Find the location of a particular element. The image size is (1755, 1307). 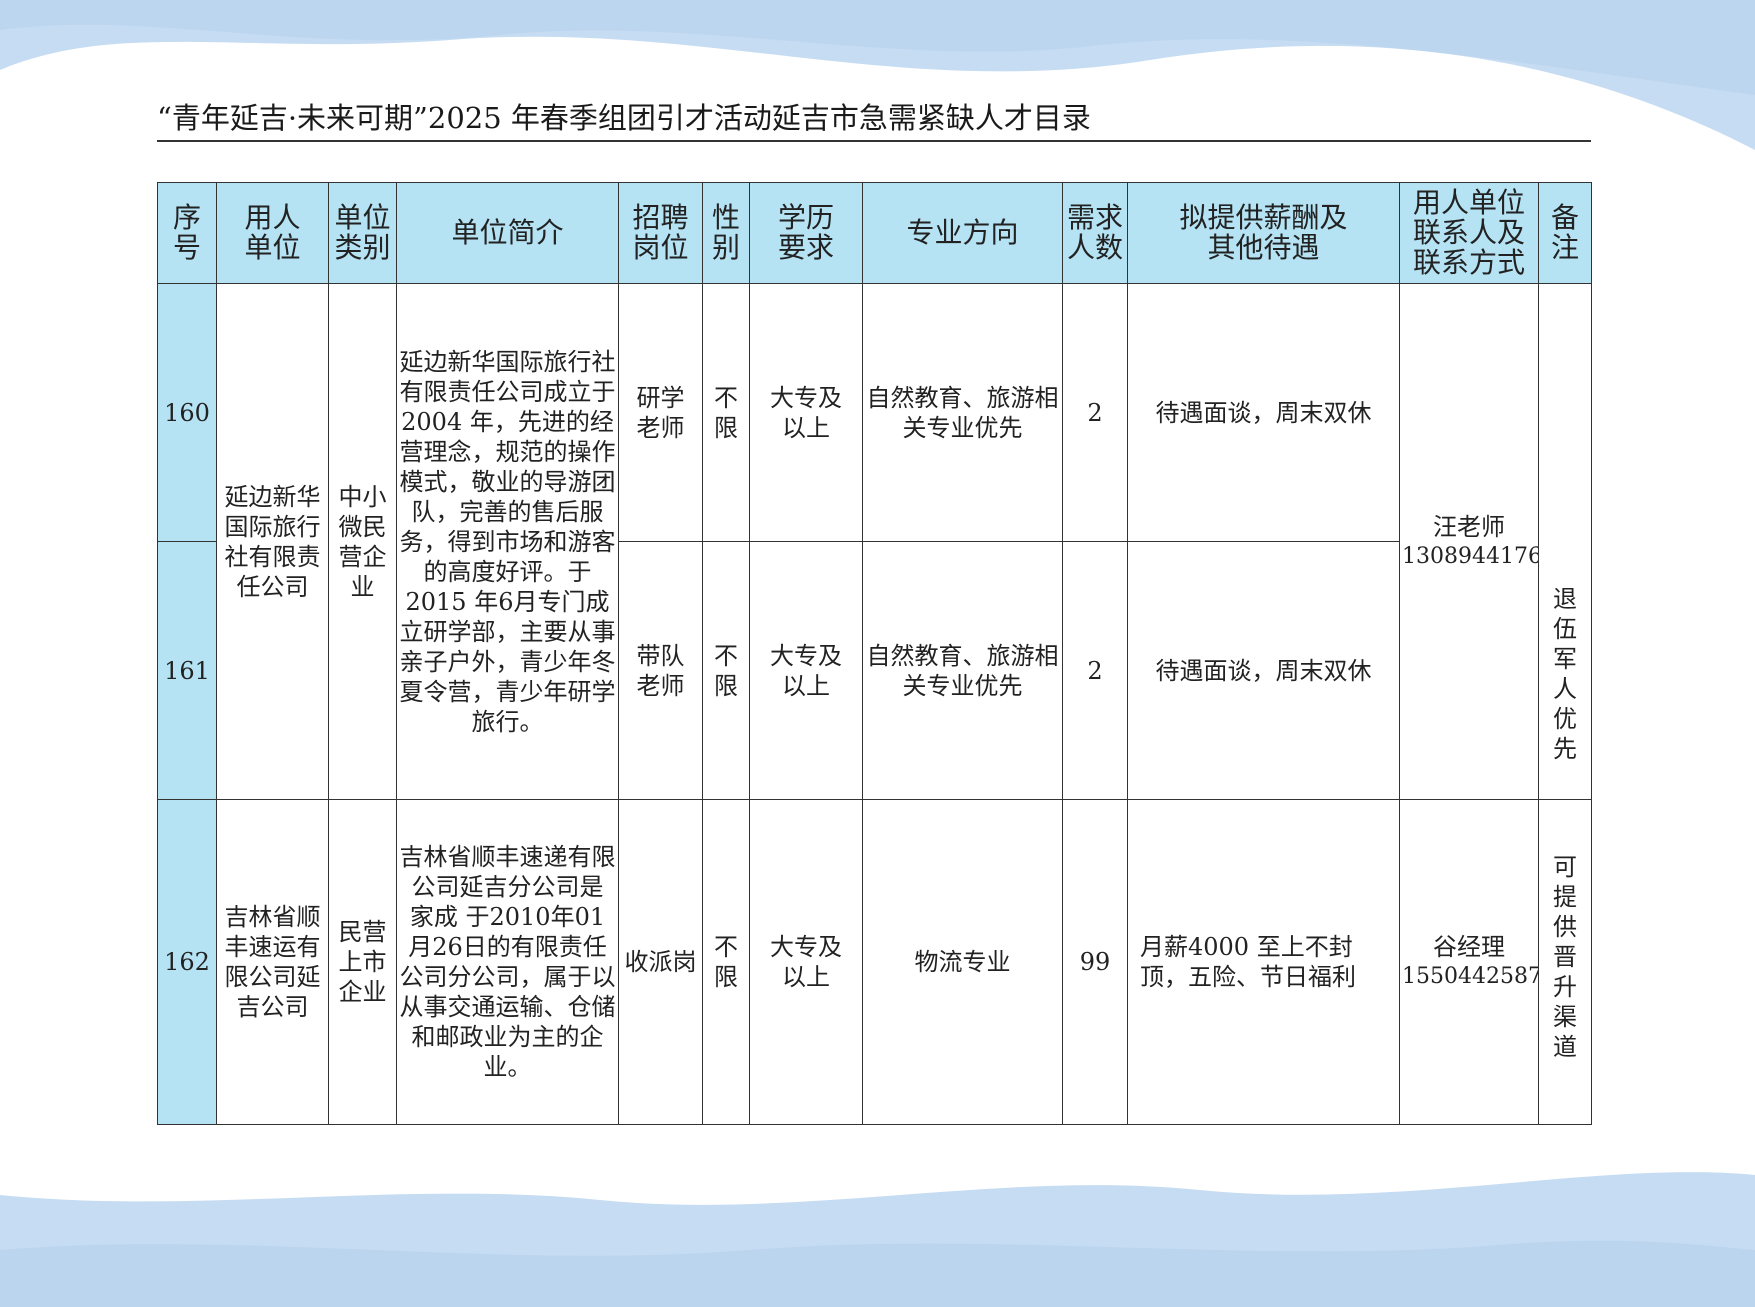

type-cell: 中小微民营企业 is located at coordinates (362, 541).